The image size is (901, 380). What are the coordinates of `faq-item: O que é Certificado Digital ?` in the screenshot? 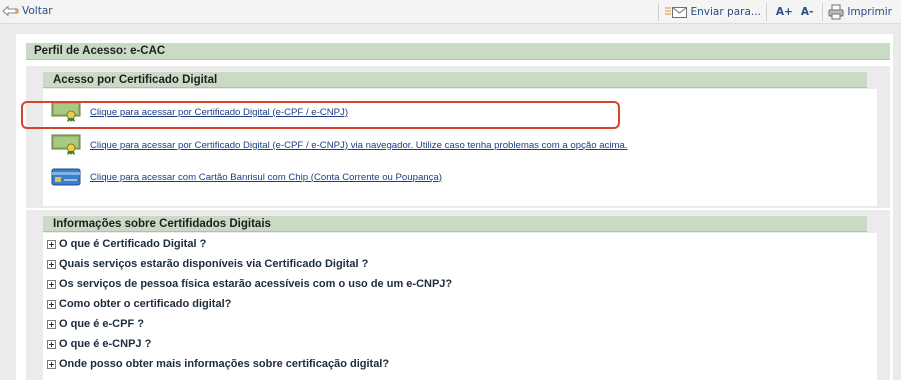 It's located at (126, 244).